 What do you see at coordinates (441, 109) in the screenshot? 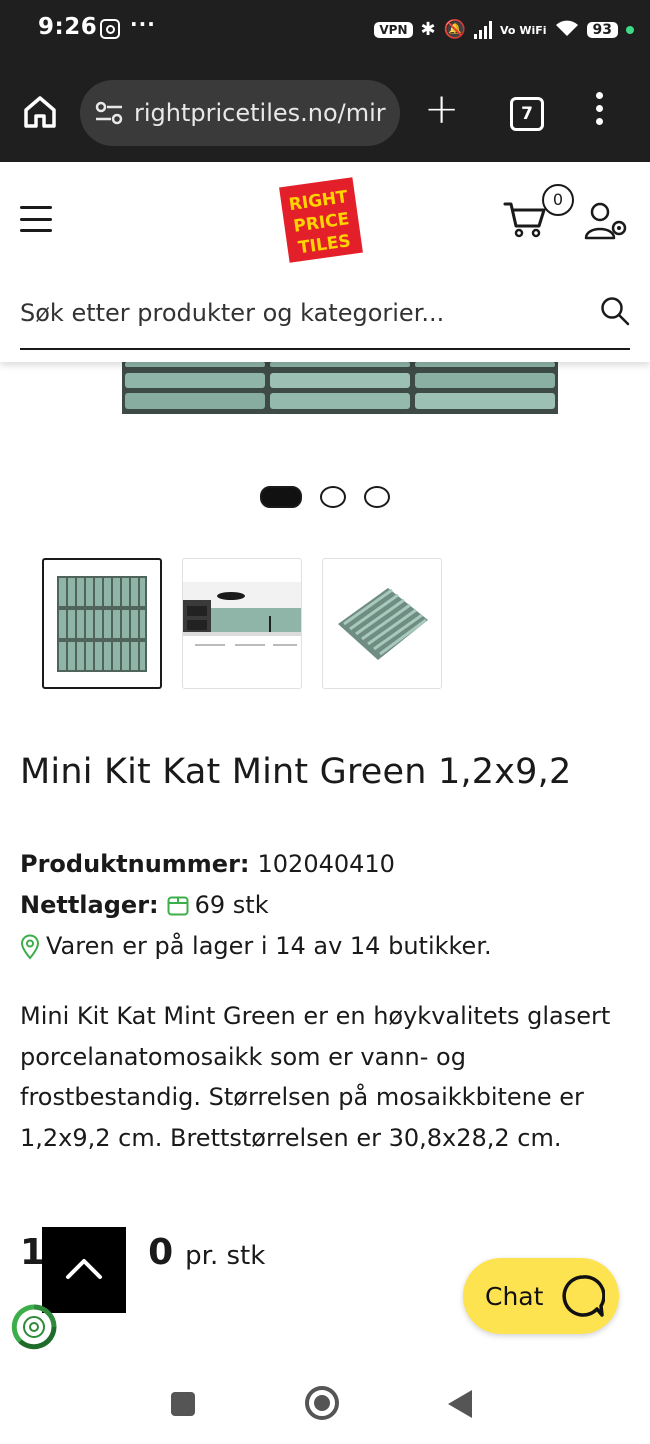
I see `new-tab-button: +` at bounding box center [441, 109].